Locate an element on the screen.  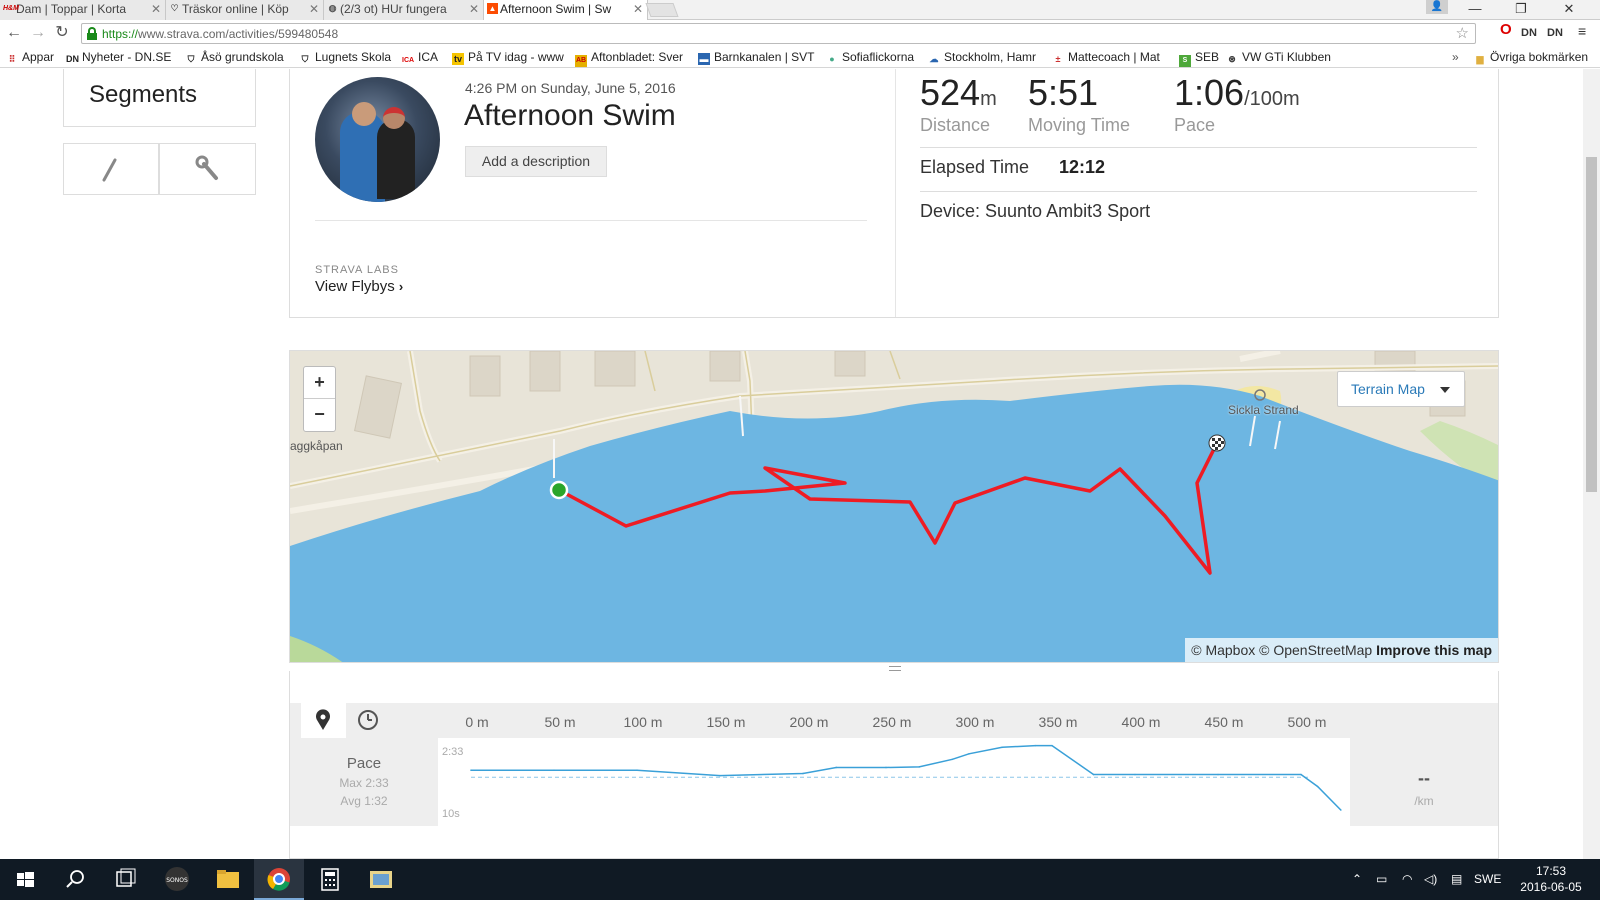
tab-strava: ▲ Afternoon Swim | Sw ✕ is located at coordinates (566, 10).